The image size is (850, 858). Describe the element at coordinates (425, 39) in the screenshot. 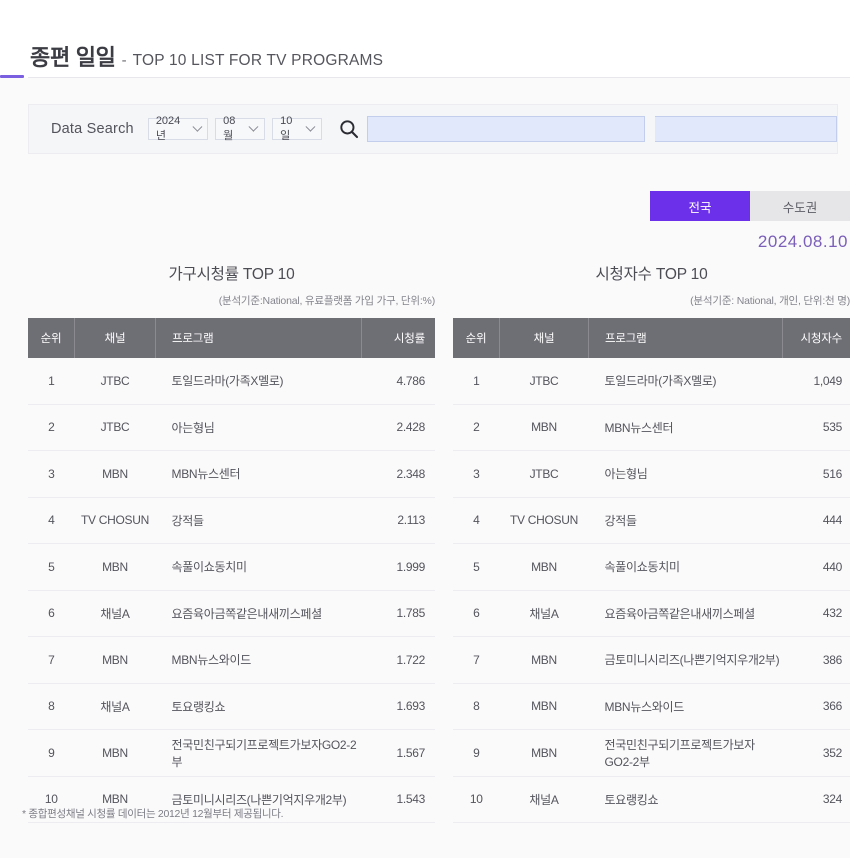

I see `page-header: 종편 일일 - TOP 10 LIST FOR TV PROGRAMS` at that location.